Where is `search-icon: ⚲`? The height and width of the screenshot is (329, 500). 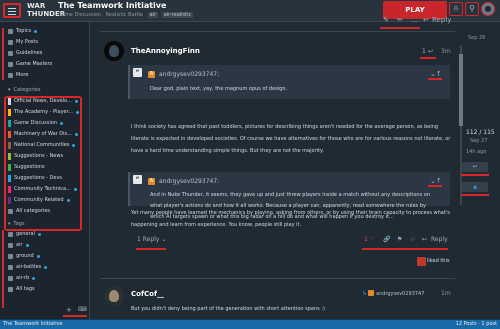 search-icon: ⚲ is located at coordinates (472, 9).